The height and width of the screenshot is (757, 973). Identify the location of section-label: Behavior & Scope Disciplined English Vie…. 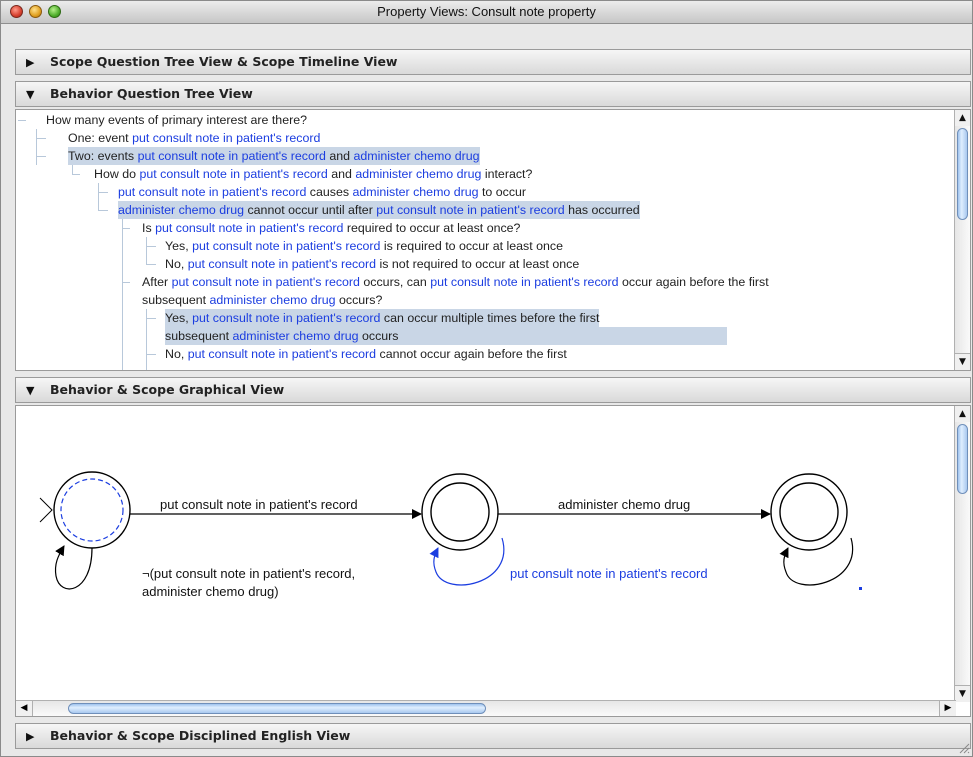
(200, 735).